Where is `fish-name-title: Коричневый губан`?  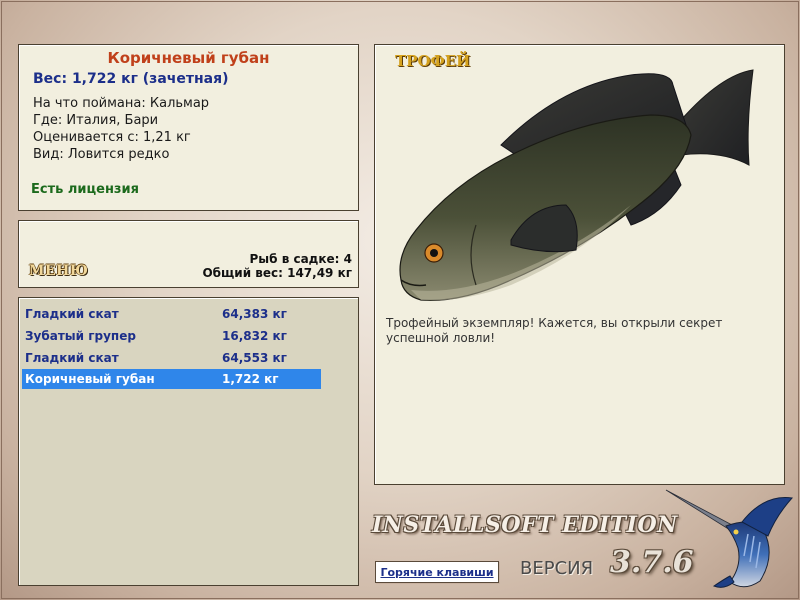 fish-name-title: Коричневый губан is located at coordinates (188, 58).